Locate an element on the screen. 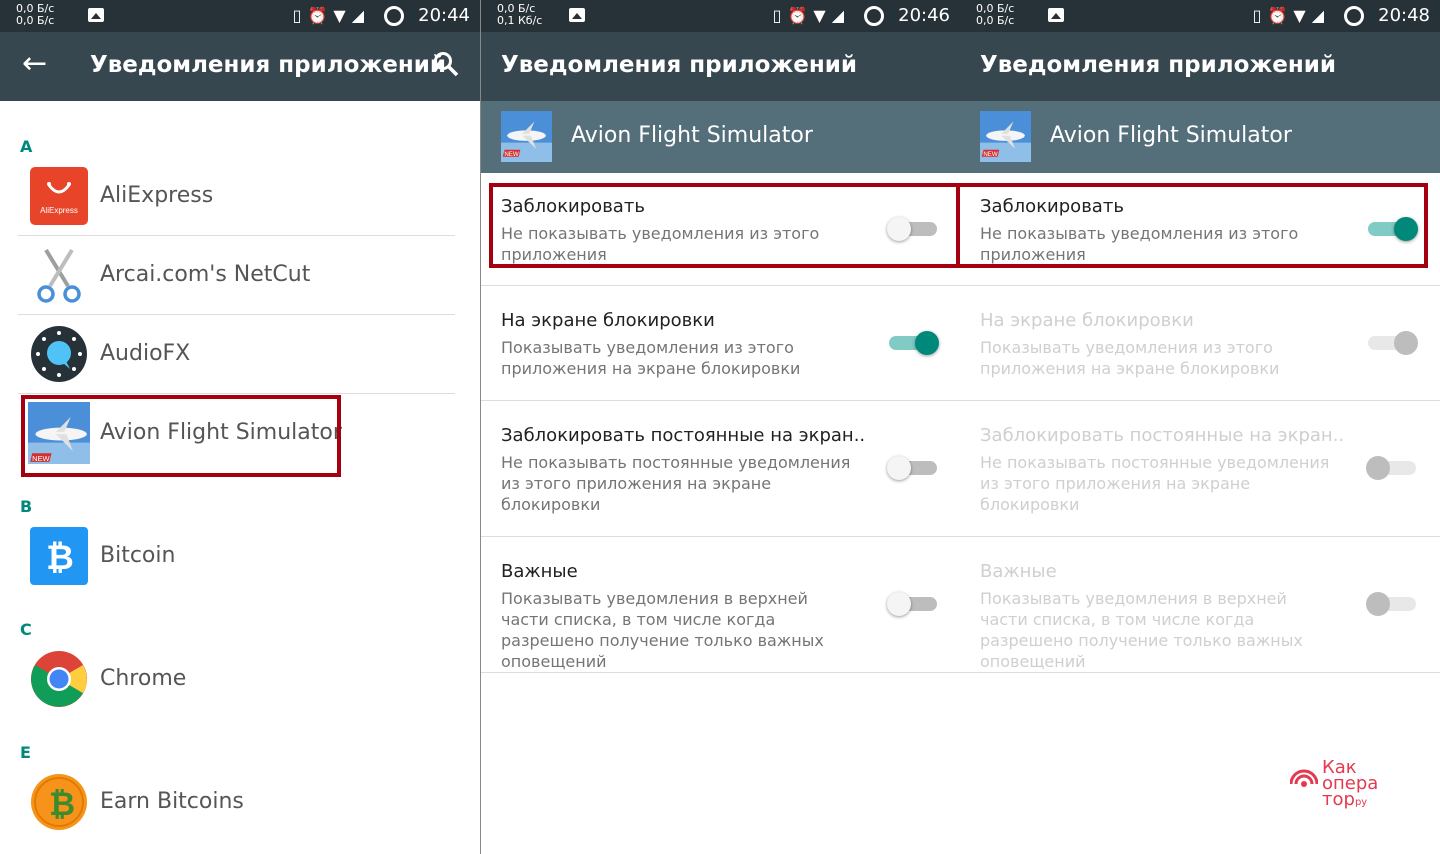 The image size is (1440, 854). network-speed: 0,0 Б/с 0,1 Кб/с is located at coordinates (520, 14).